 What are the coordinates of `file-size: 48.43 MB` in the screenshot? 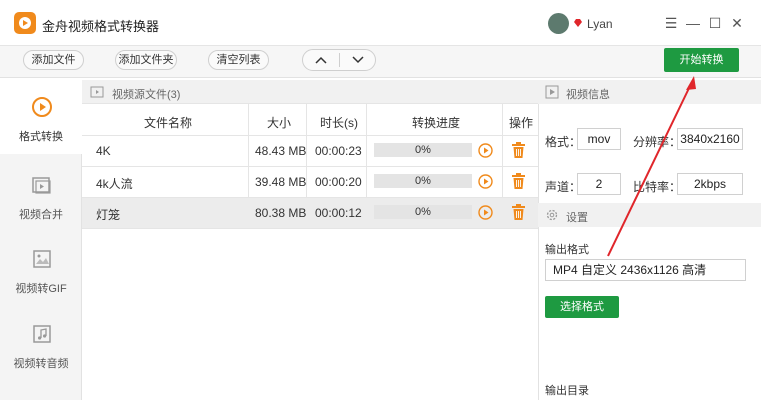 It's located at (281, 151).